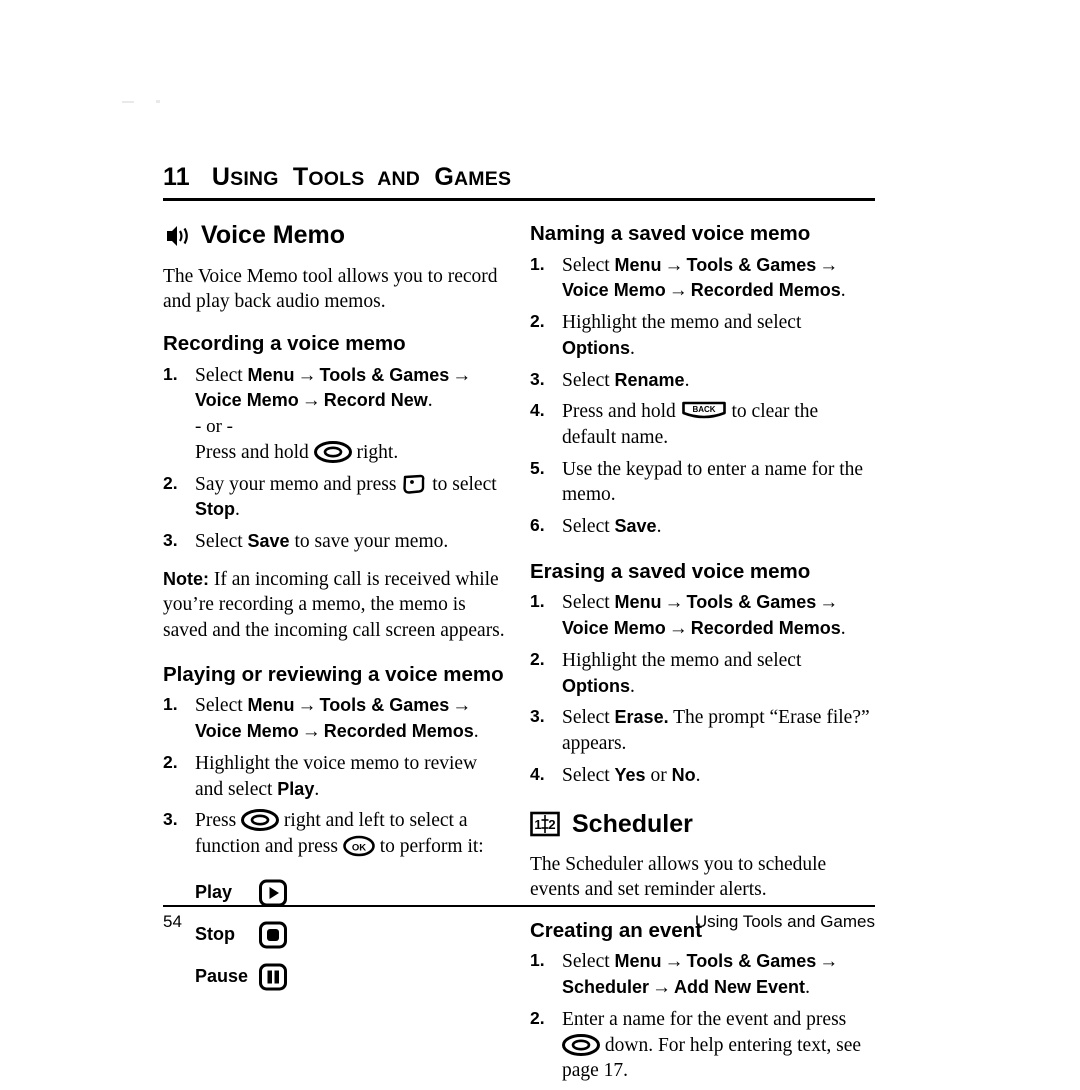 Image resolution: width=1080 pixels, height=1090 pixels. Describe the element at coordinates (658, 775) in the screenshot. I see `step-mid: or` at that location.